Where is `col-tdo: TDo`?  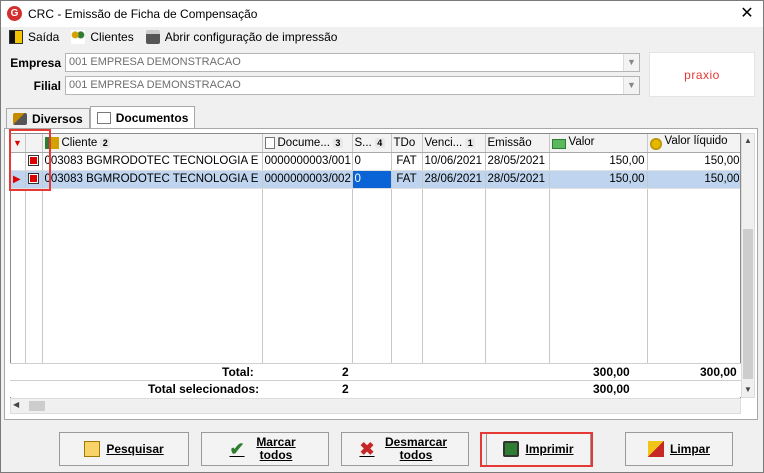 col-tdo: TDo is located at coordinates (407, 143).